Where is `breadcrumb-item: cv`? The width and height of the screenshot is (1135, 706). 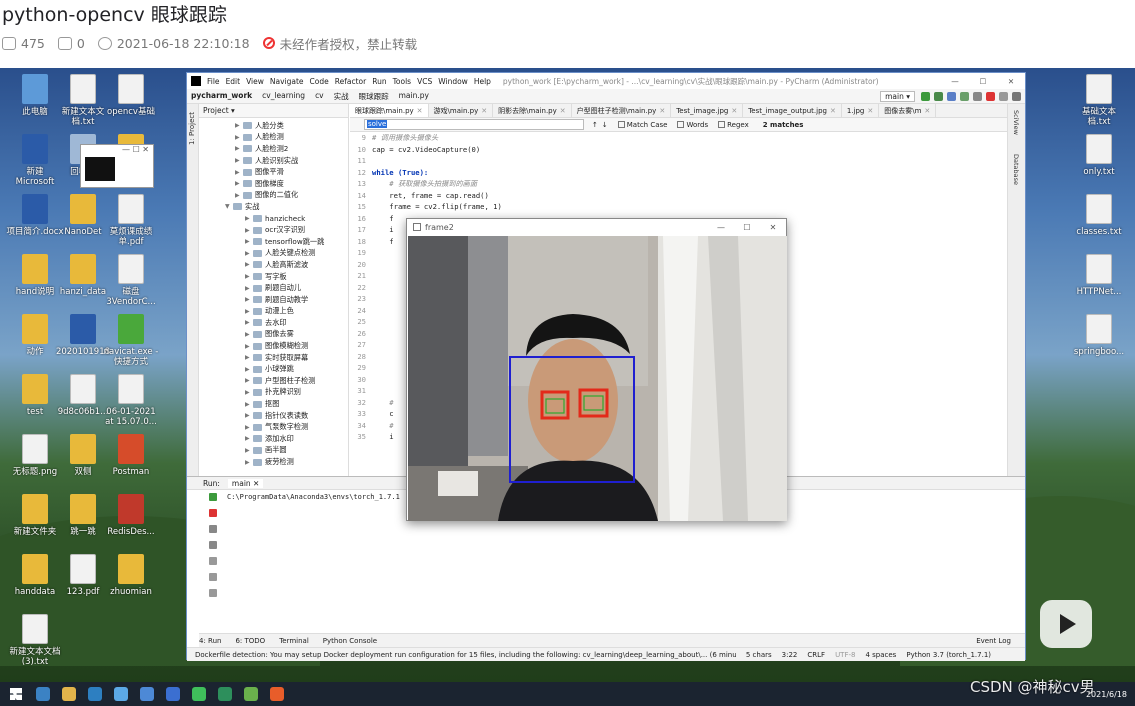
breadcrumb-item: cv is located at coordinates (319, 96).